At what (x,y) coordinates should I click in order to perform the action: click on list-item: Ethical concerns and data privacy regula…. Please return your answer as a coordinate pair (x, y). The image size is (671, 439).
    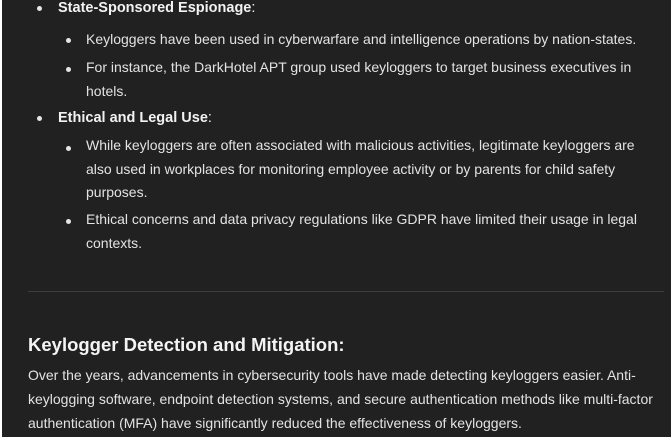
    Looking at the image, I should click on (361, 231).